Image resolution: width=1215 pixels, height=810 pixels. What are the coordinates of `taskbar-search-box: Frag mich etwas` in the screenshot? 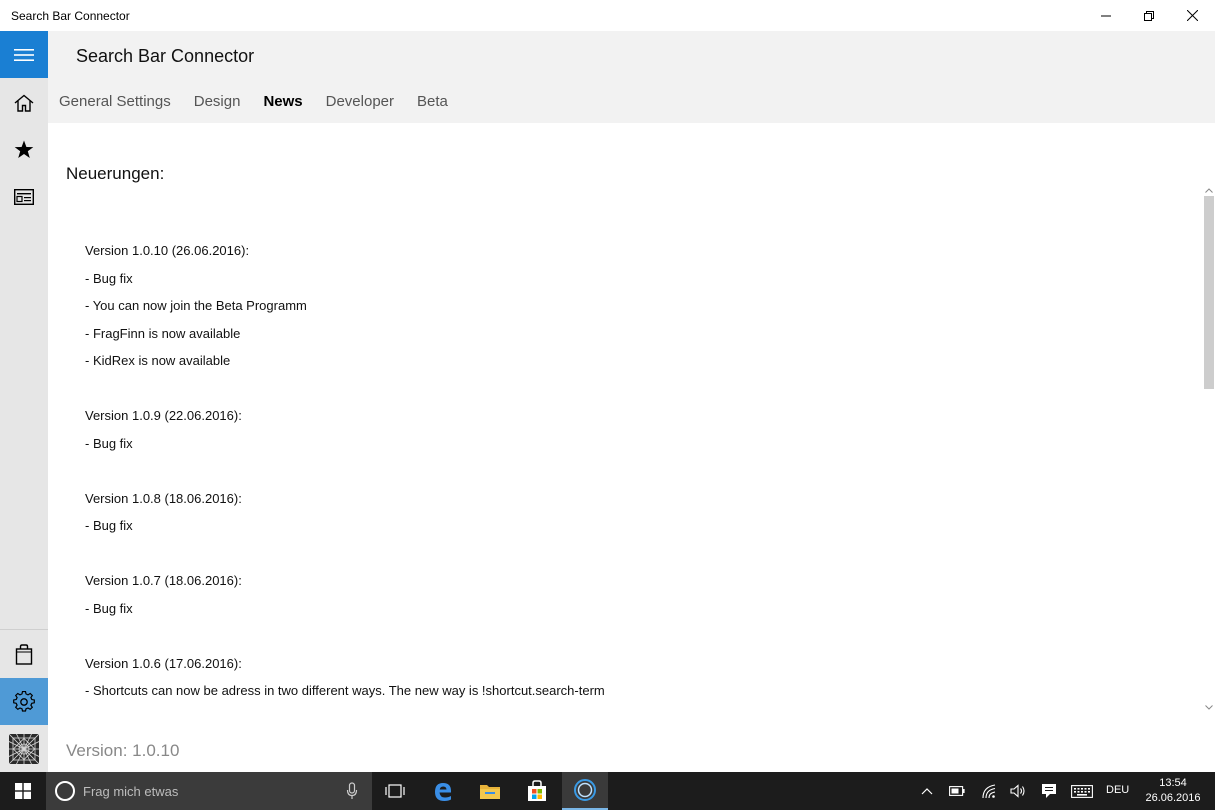 It's located at (209, 791).